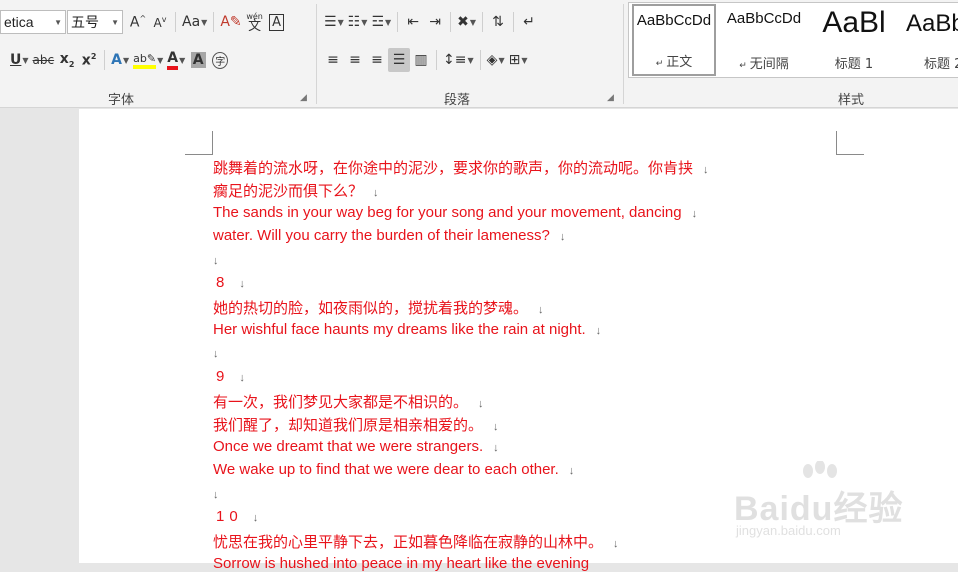 Image resolution: width=958 pixels, height=572 pixels. I want to click on style-name: 标题 2, so click(941, 64).